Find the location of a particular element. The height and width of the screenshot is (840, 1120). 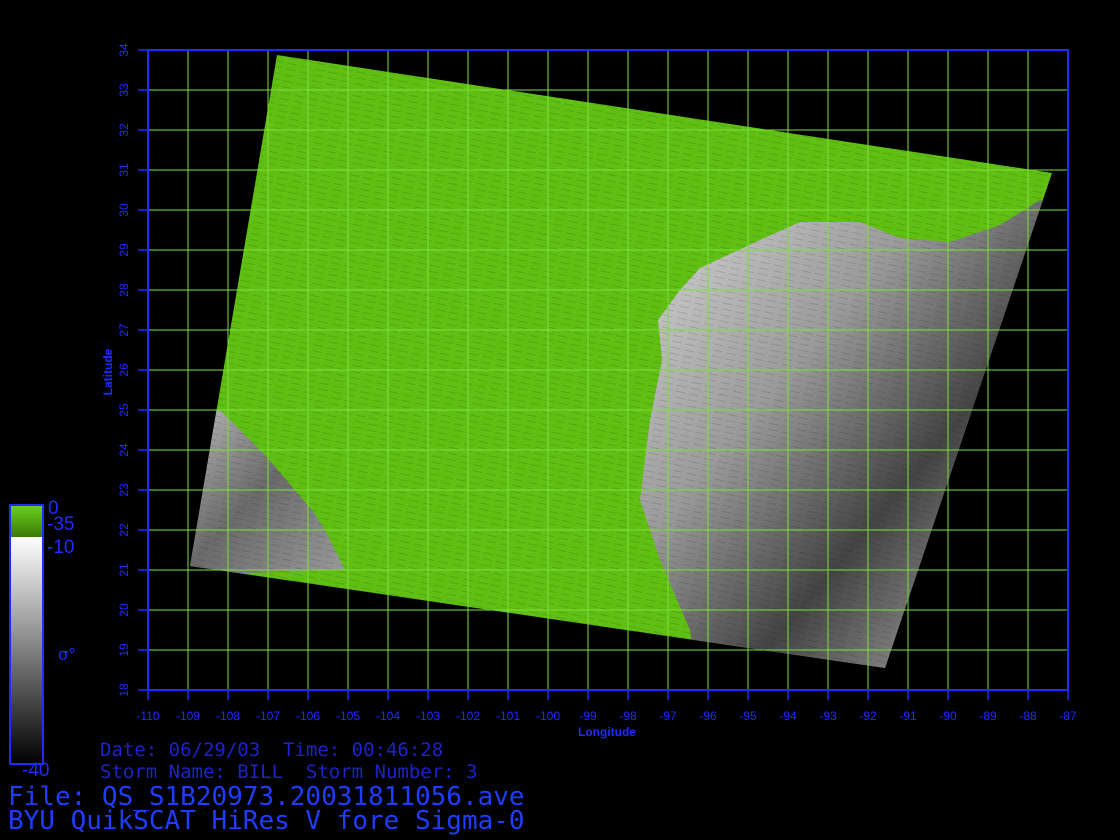

y-tick-label: 30 is located at coordinates (124, 210).